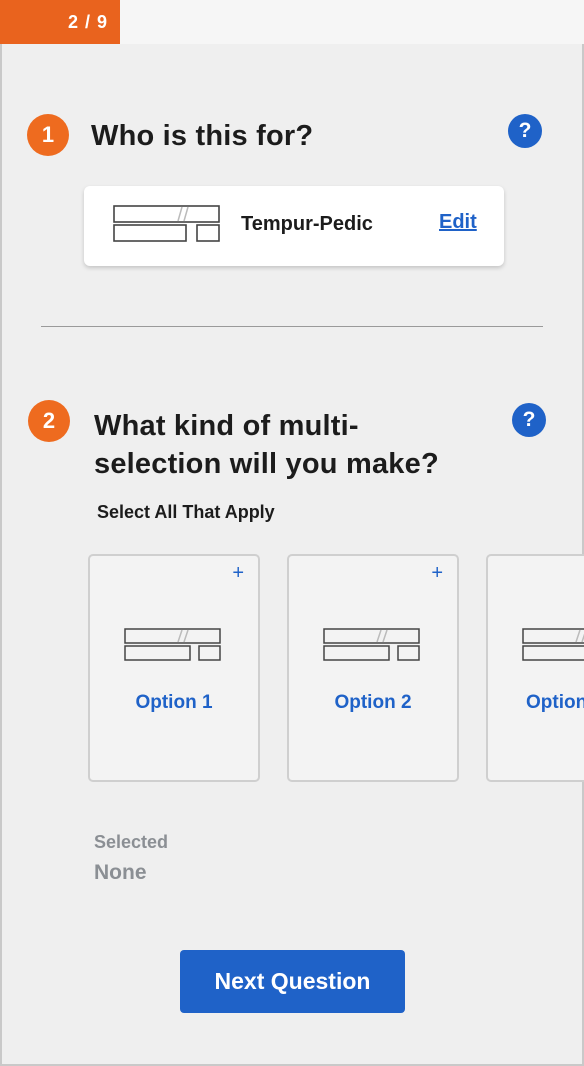 This screenshot has width=584, height=1066. What do you see at coordinates (373, 702) in the screenshot?
I see `option-label: Option 2` at bounding box center [373, 702].